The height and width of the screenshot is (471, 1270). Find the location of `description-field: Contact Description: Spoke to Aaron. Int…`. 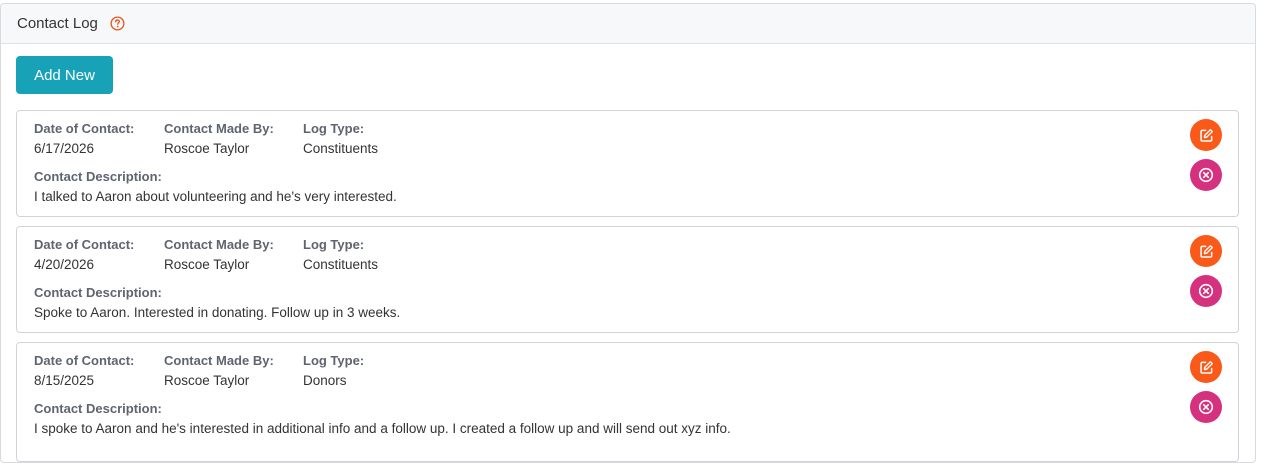

description-field: Contact Description: Spoke to Aaron. Int… is located at coordinates (217, 302).